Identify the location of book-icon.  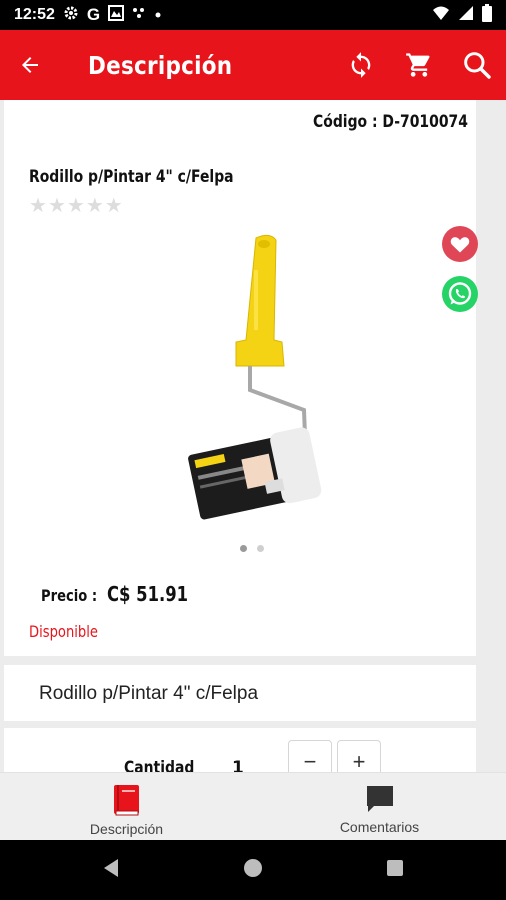
(126, 800).